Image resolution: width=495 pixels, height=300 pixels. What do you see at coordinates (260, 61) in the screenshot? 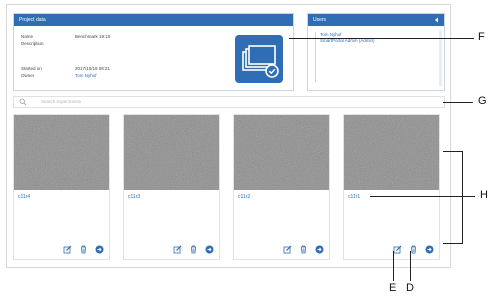
I see `stacked-images-icon` at bounding box center [260, 61].